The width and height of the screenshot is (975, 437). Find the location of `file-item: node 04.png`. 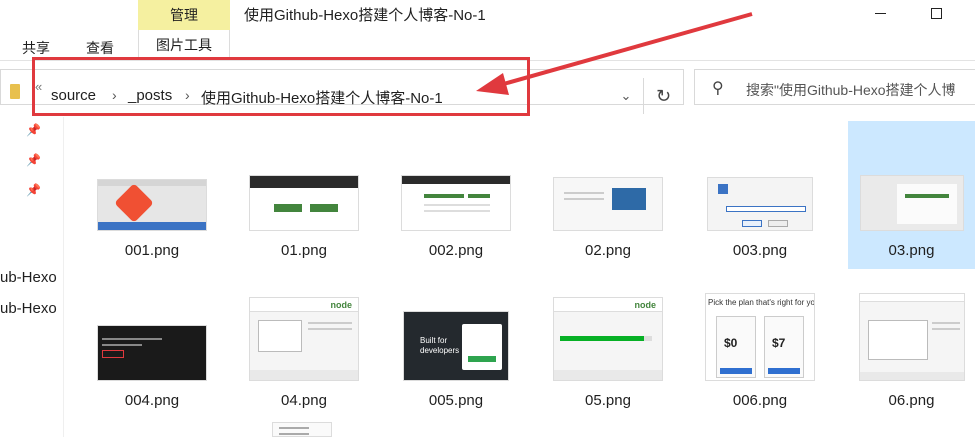

file-item: node 04.png is located at coordinates (304, 345).